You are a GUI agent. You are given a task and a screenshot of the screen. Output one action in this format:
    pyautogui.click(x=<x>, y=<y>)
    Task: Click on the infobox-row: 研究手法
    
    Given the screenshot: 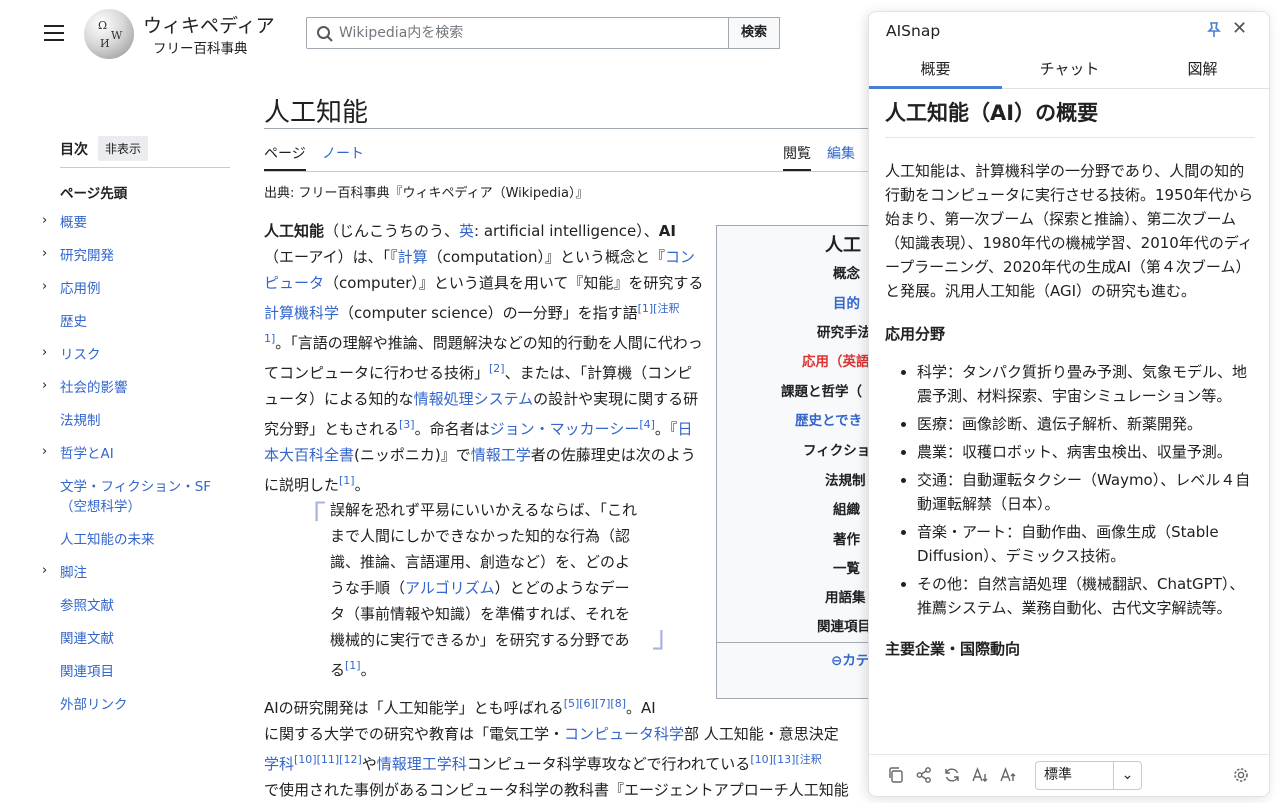 What is the action you would take?
    pyautogui.click(x=844, y=333)
    